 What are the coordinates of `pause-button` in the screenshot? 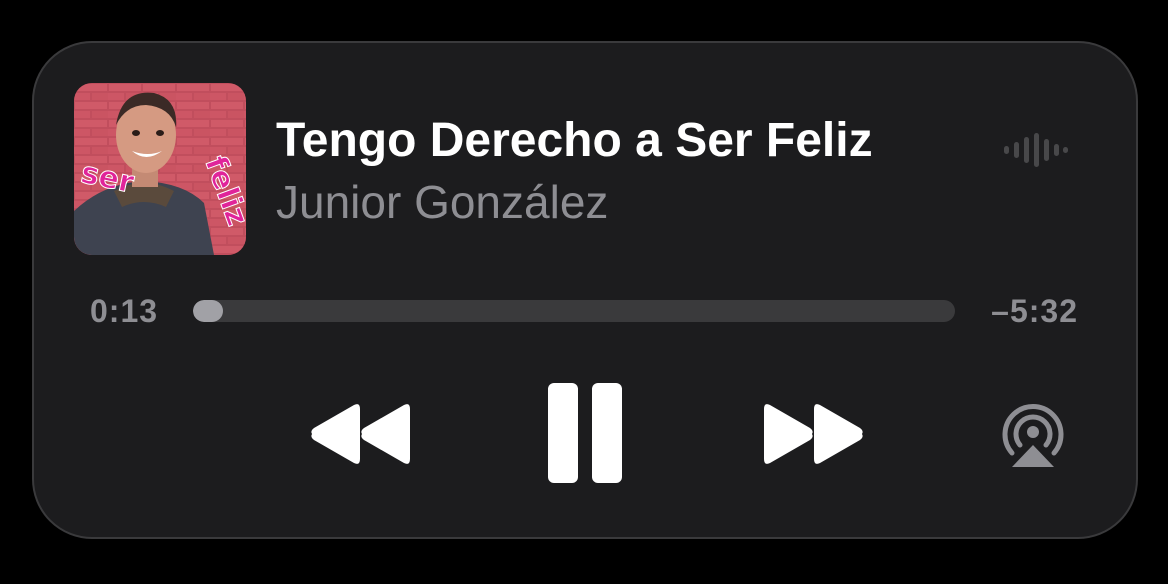 It's located at (586, 435).